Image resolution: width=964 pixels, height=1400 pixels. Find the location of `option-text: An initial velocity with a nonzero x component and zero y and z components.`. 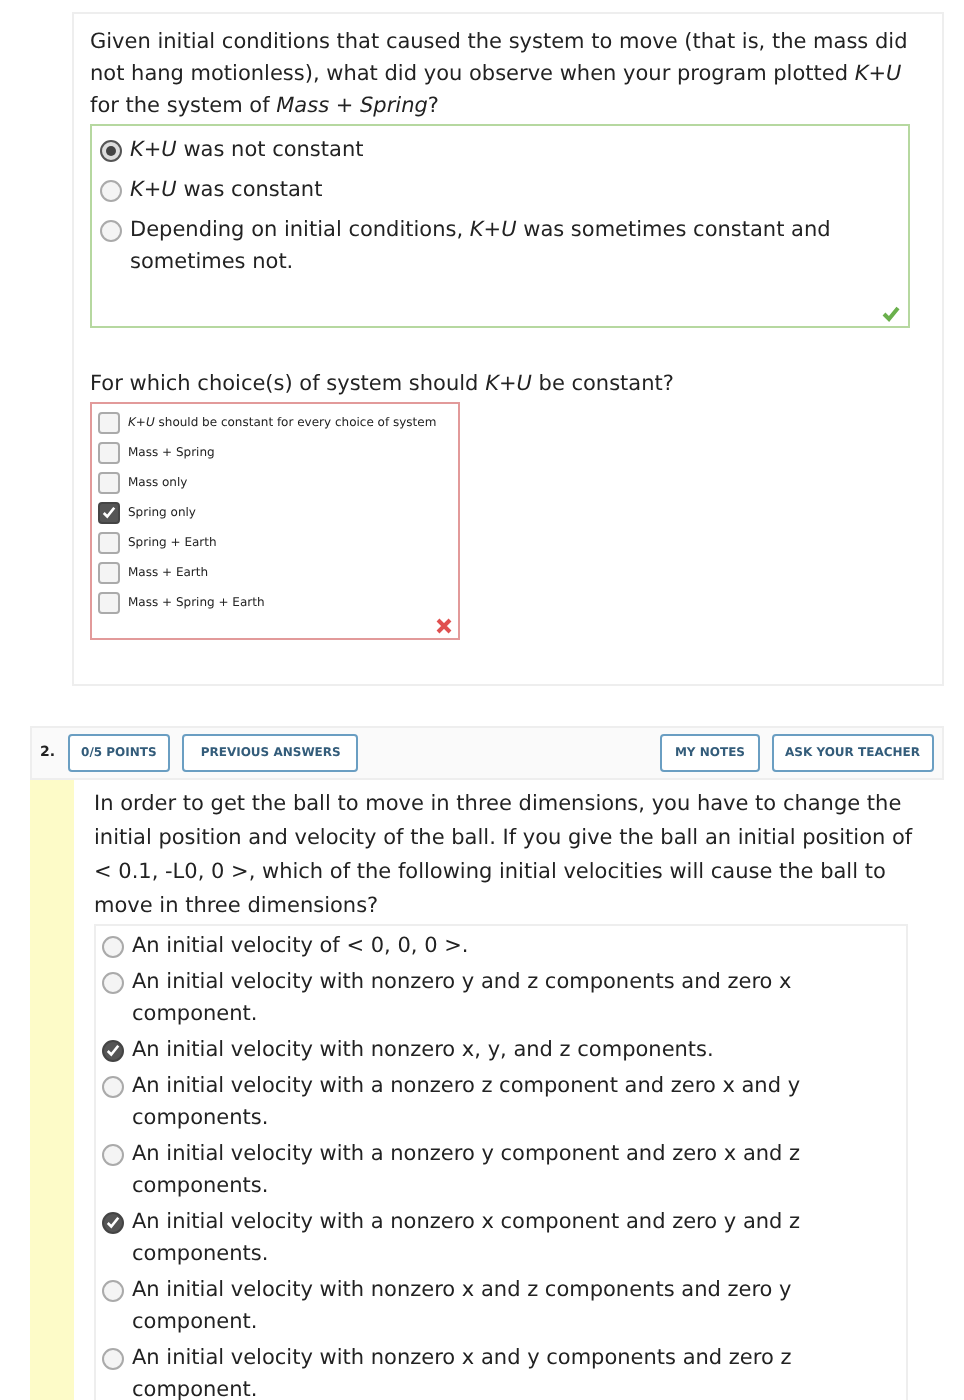

option-text: An initial velocity with a nonzero x component and zero y and z components. is located at coordinates (467, 1239).